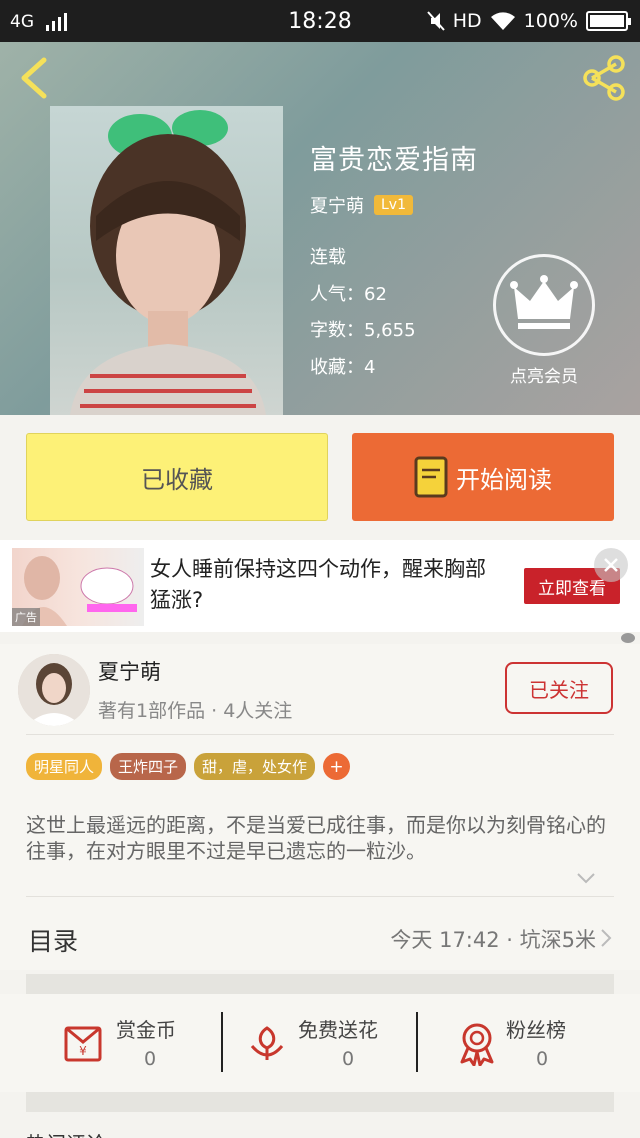 The height and width of the screenshot is (1138, 640). Describe the element at coordinates (66, 1133) in the screenshot. I see `hot-comments-heading: 热门评论` at that location.